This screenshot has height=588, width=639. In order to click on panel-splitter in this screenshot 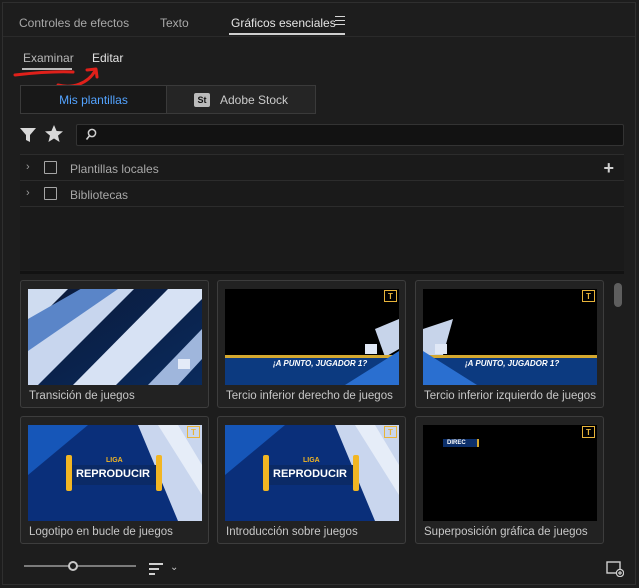, I will do `click(322, 272)`.